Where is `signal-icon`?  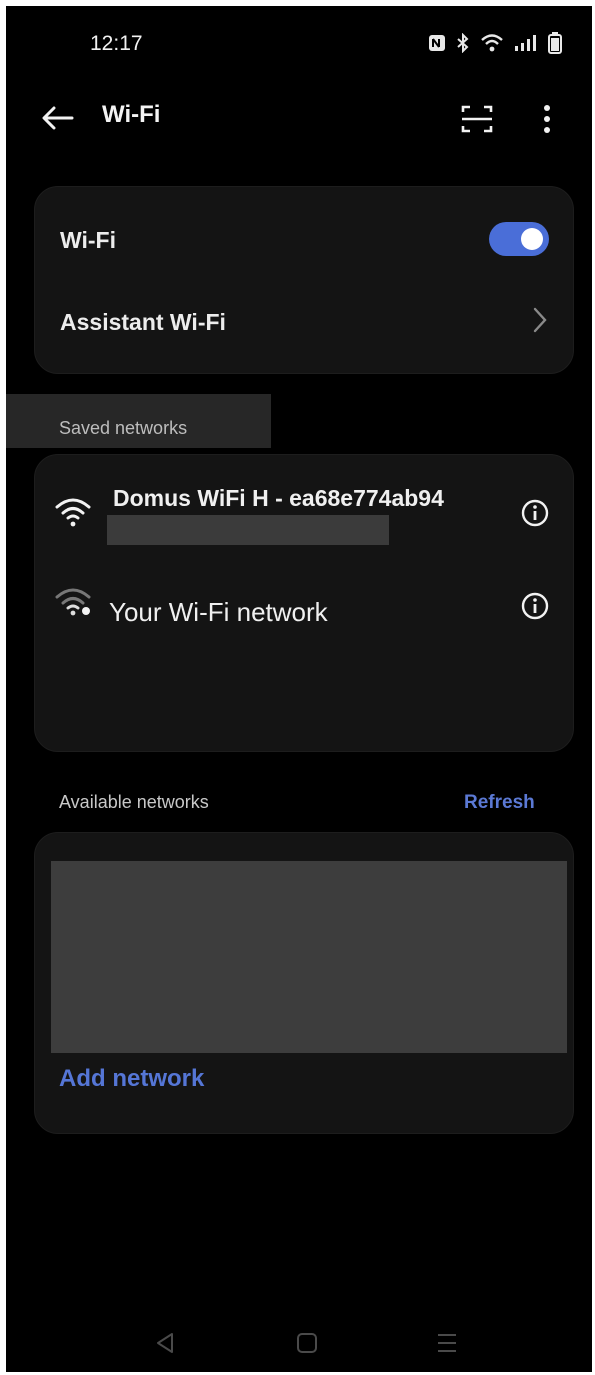 signal-icon is located at coordinates (526, 43).